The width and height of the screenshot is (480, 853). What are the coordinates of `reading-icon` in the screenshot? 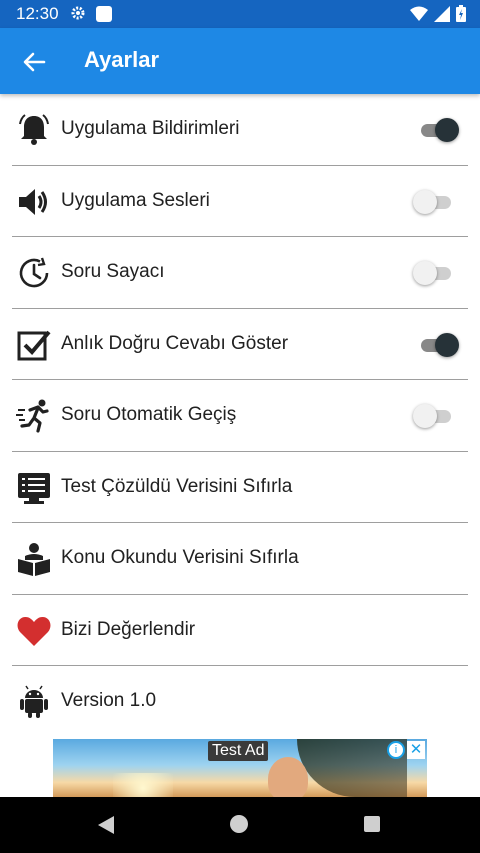 It's located at (34, 559).